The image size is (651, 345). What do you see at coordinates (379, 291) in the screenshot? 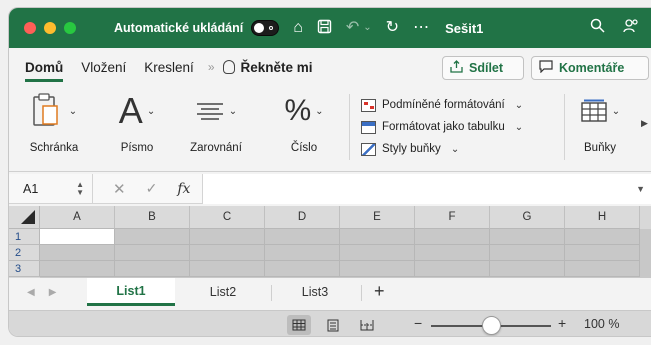
I see `add-sheet-button: +` at bounding box center [379, 291].